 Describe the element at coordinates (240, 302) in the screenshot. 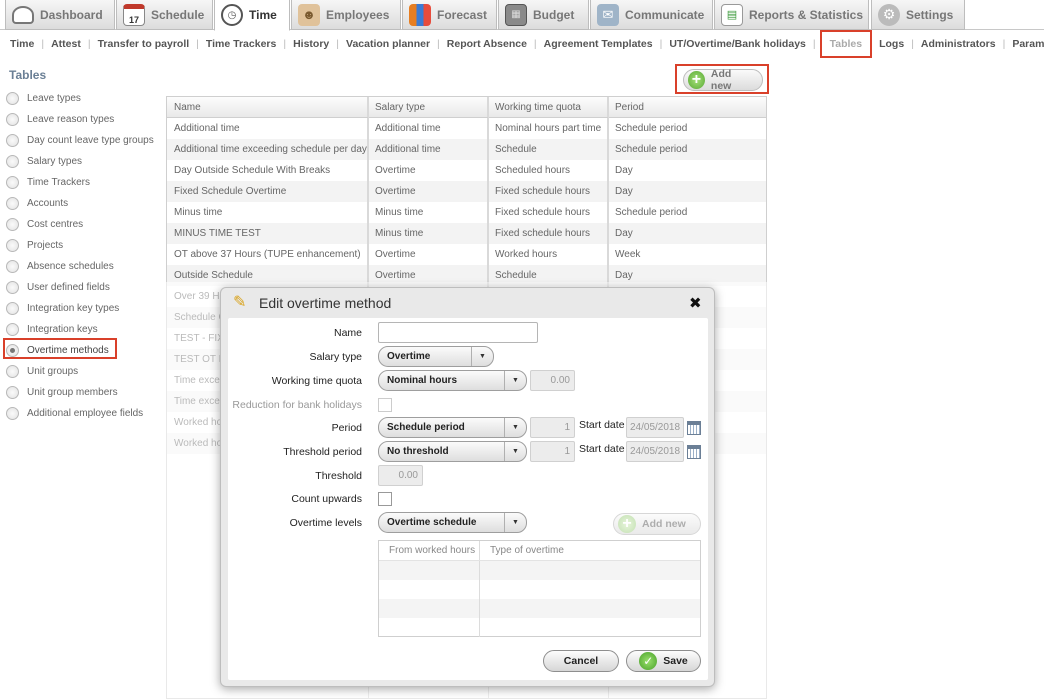

I see `edit-icon: ✎` at that location.